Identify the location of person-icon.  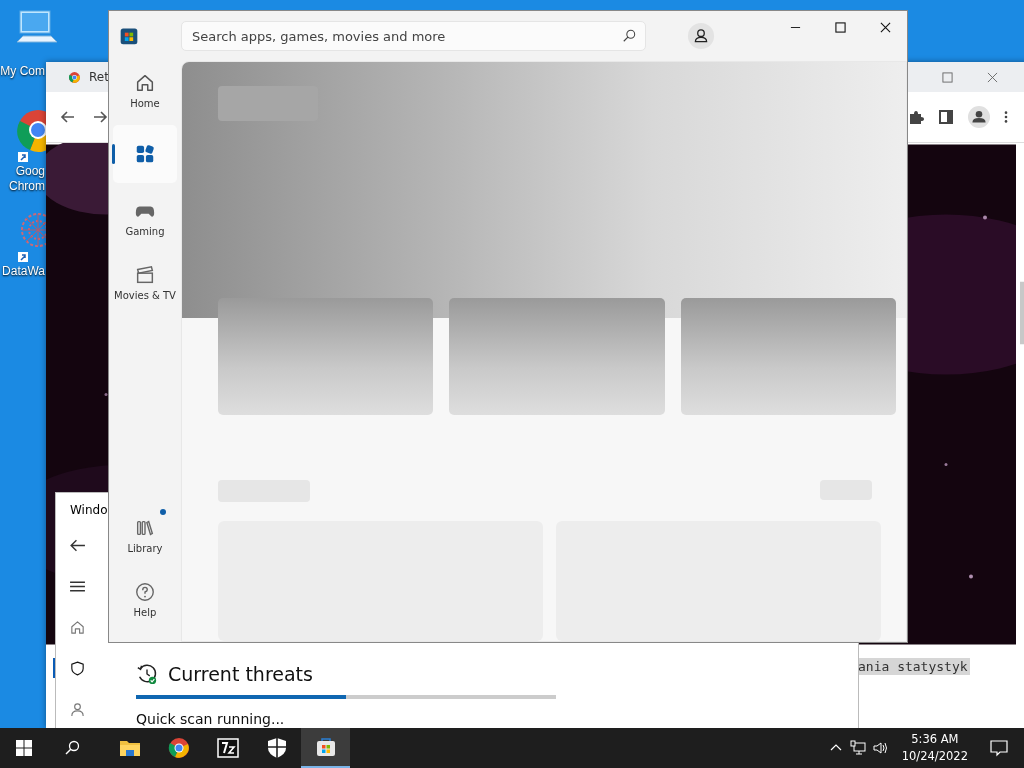
(77, 709).